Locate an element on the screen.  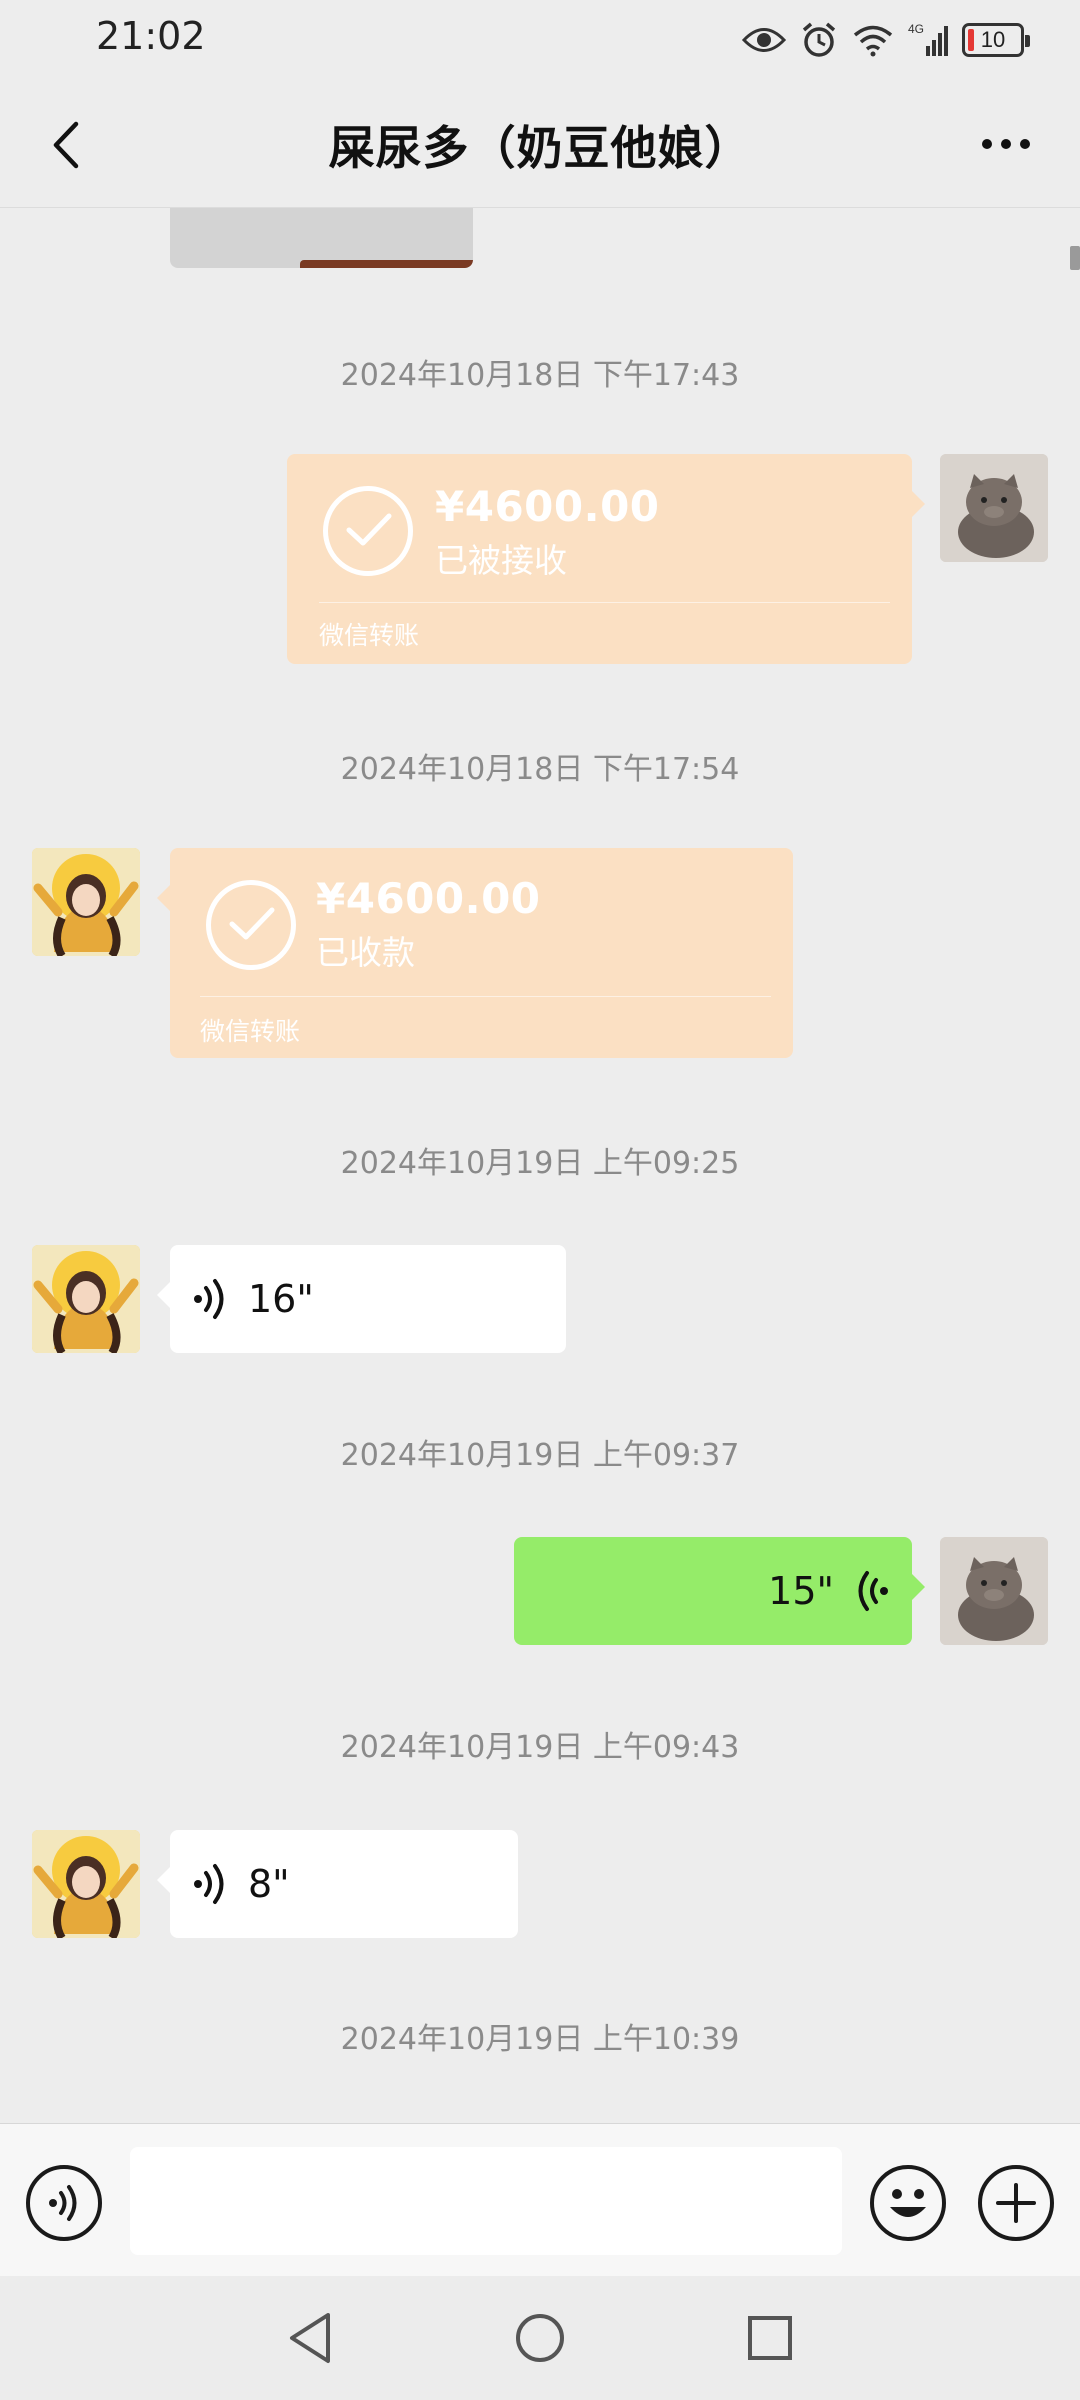
message-timestamp: 2024年10月18日 下午17:43 is located at coordinates (540, 375).